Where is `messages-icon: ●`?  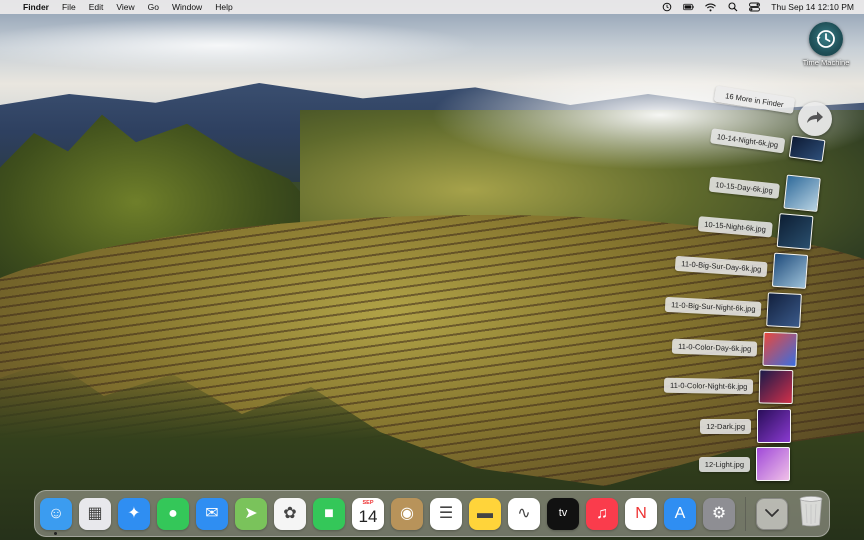
messages-icon: ● is located at coordinates (173, 513).